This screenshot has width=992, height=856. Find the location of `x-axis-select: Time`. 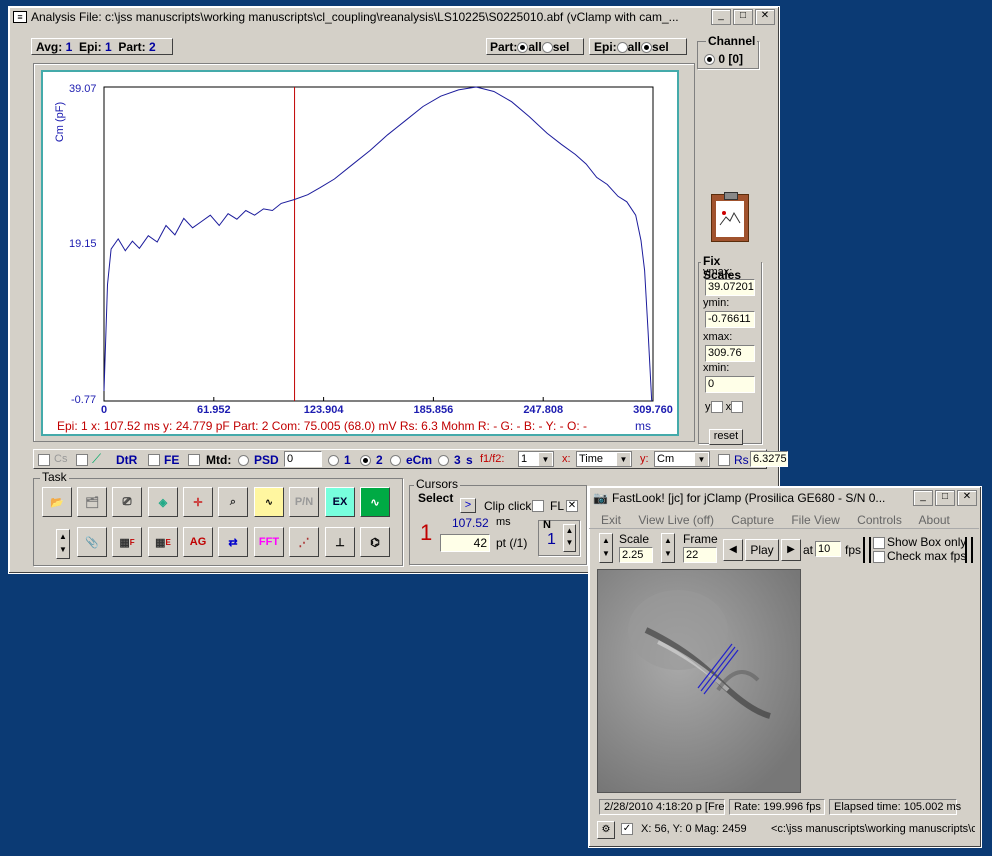

x-axis-select: Time is located at coordinates (604, 459).